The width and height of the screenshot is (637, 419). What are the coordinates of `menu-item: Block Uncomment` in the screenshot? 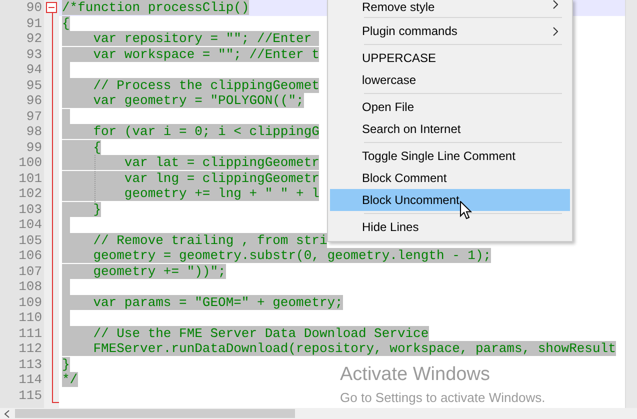 It's located at (450, 200).